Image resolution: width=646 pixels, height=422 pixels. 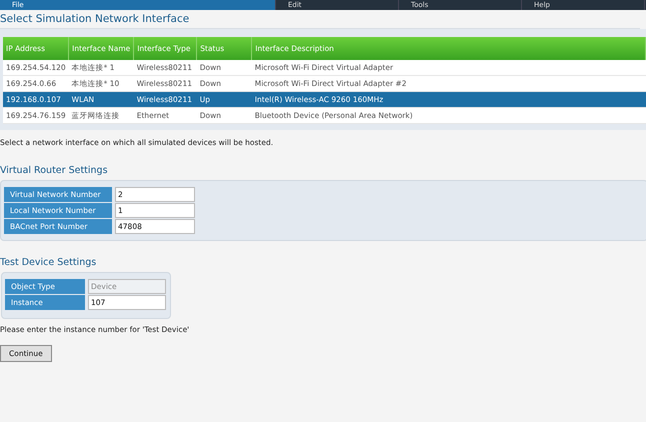 What do you see at coordinates (54, 170) in the screenshot?
I see `section-title: Virtual Router Settings` at bounding box center [54, 170].